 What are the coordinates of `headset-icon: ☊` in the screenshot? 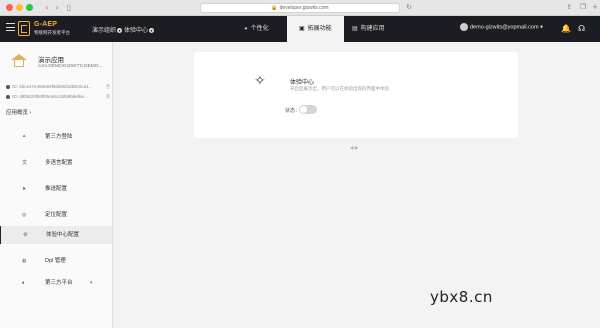 It's located at (581, 28).